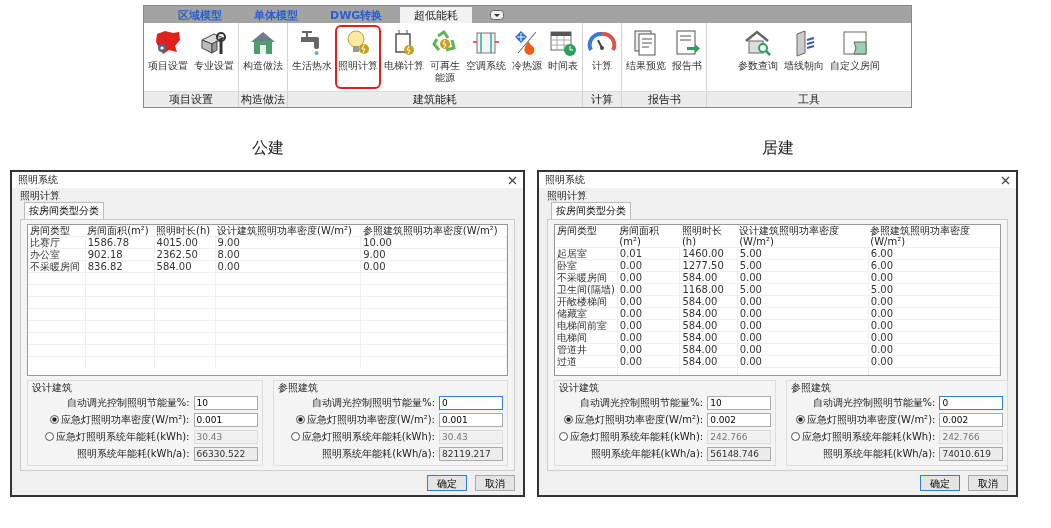 This screenshot has width=1051, height=528. What do you see at coordinates (527, 57) in the screenshot?
I see `ribbon-button: 冷热源` at bounding box center [527, 57].